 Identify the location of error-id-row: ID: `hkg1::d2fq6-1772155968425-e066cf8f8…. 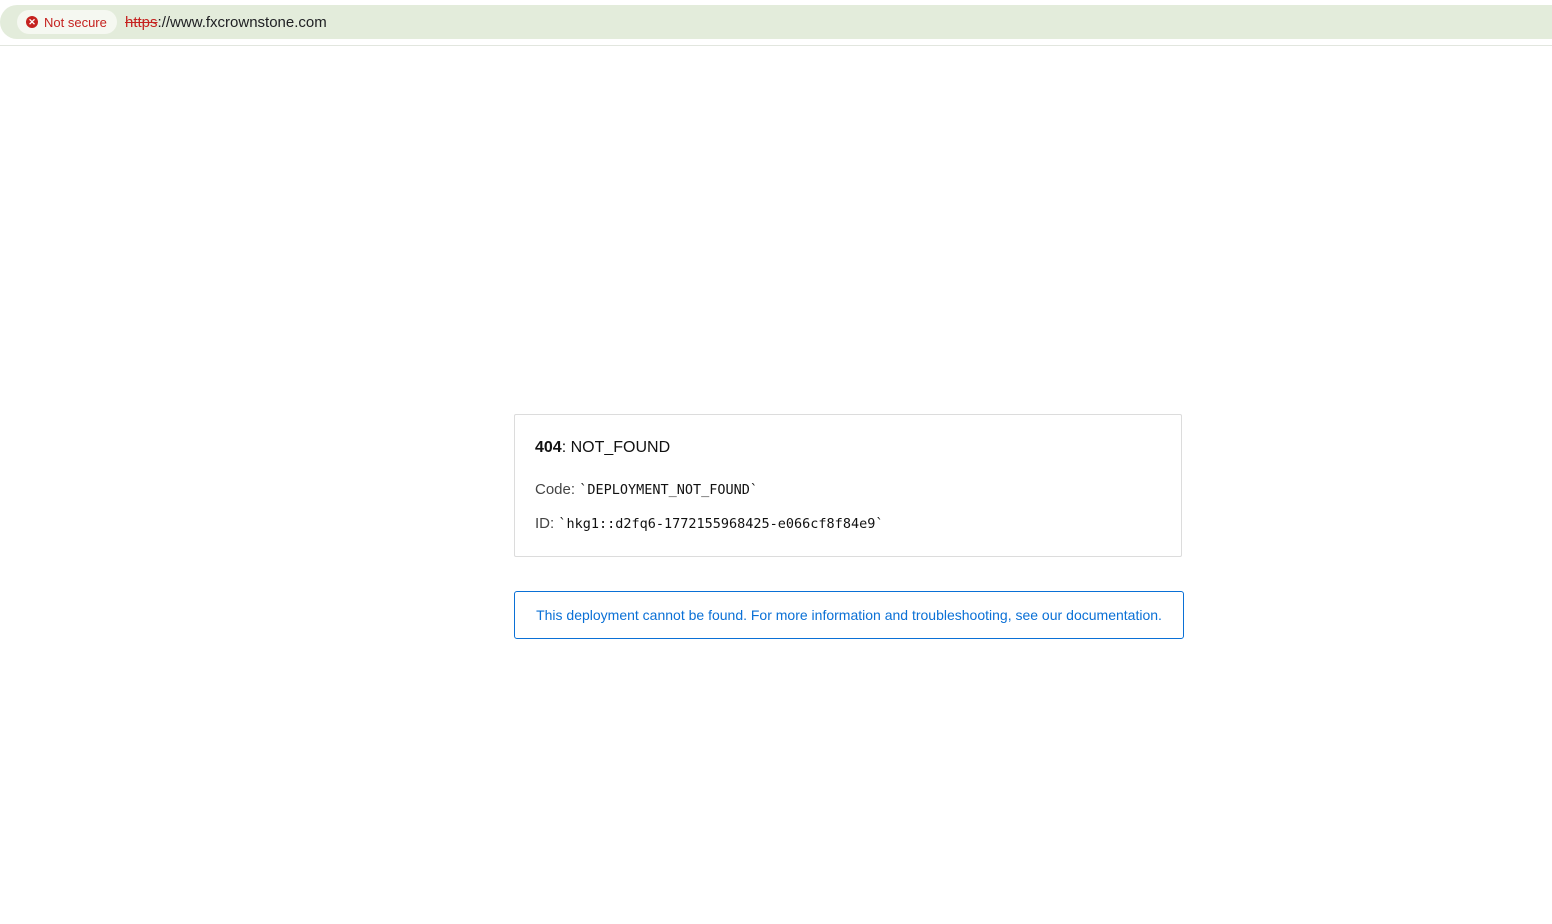
(709, 523).